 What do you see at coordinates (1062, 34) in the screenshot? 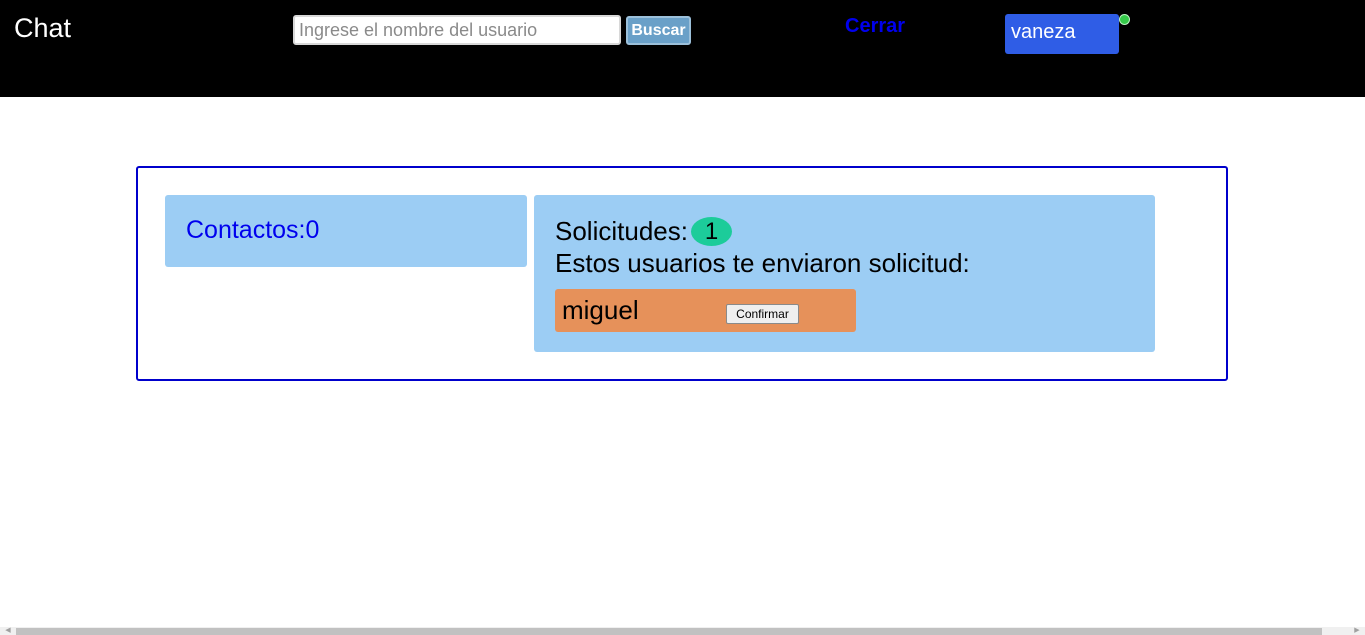
I see `current-user-badge: vaneza` at bounding box center [1062, 34].